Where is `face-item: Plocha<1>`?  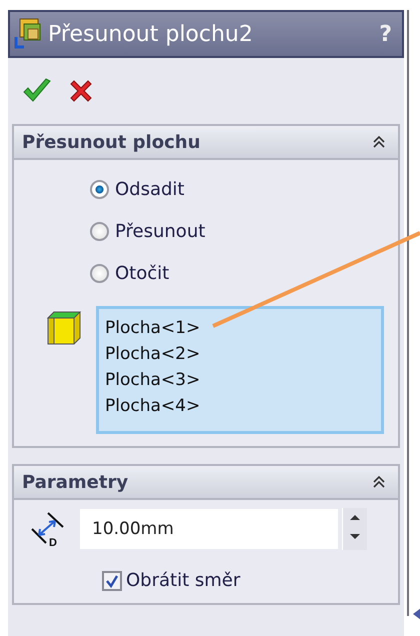 face-item: Plocha<1> is located at coordinates (240, 328).